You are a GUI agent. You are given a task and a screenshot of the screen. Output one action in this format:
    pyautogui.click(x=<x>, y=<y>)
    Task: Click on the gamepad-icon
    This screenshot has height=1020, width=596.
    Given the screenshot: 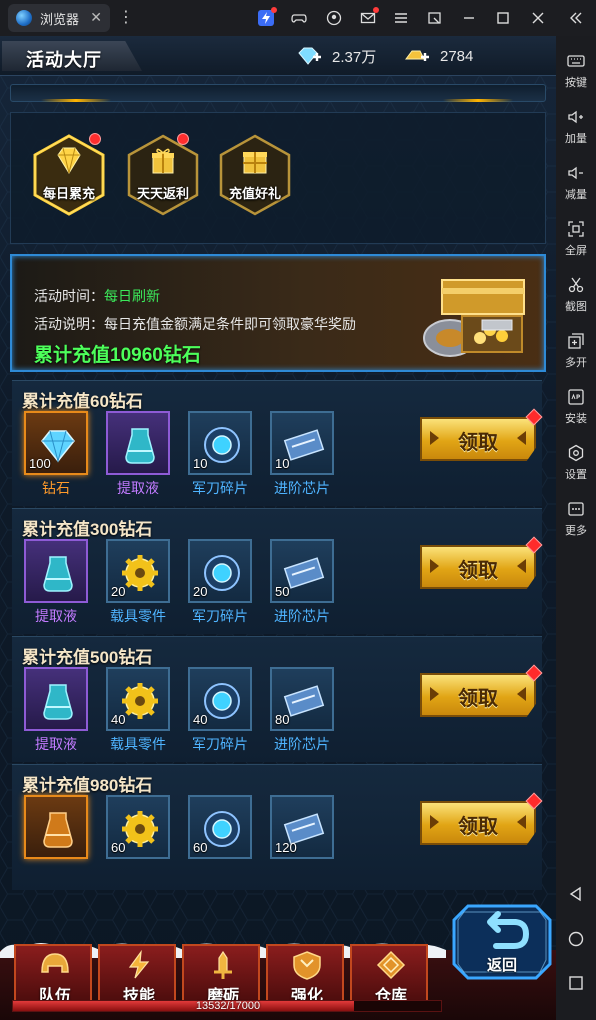 What is the action you would take?
    pyautogui.click(x=299, y=18)
    